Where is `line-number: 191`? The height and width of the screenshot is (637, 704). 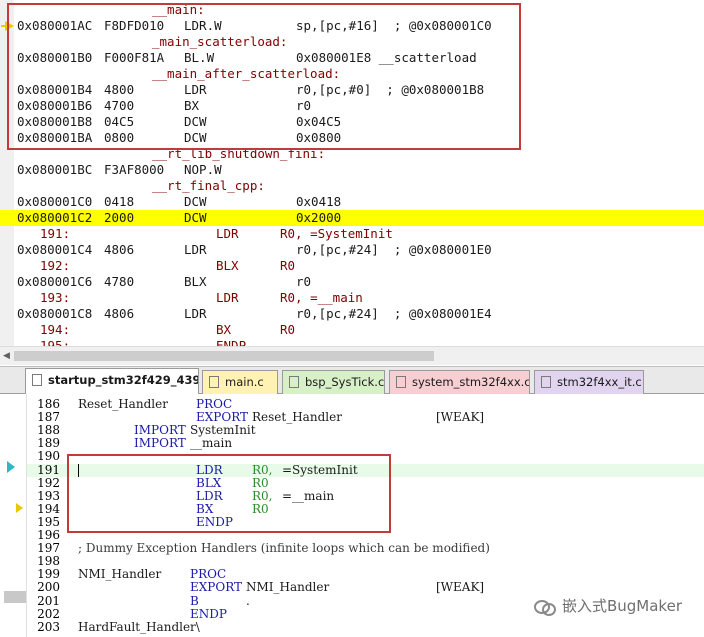
line-number: 191 is located at coordinates (48, 469).